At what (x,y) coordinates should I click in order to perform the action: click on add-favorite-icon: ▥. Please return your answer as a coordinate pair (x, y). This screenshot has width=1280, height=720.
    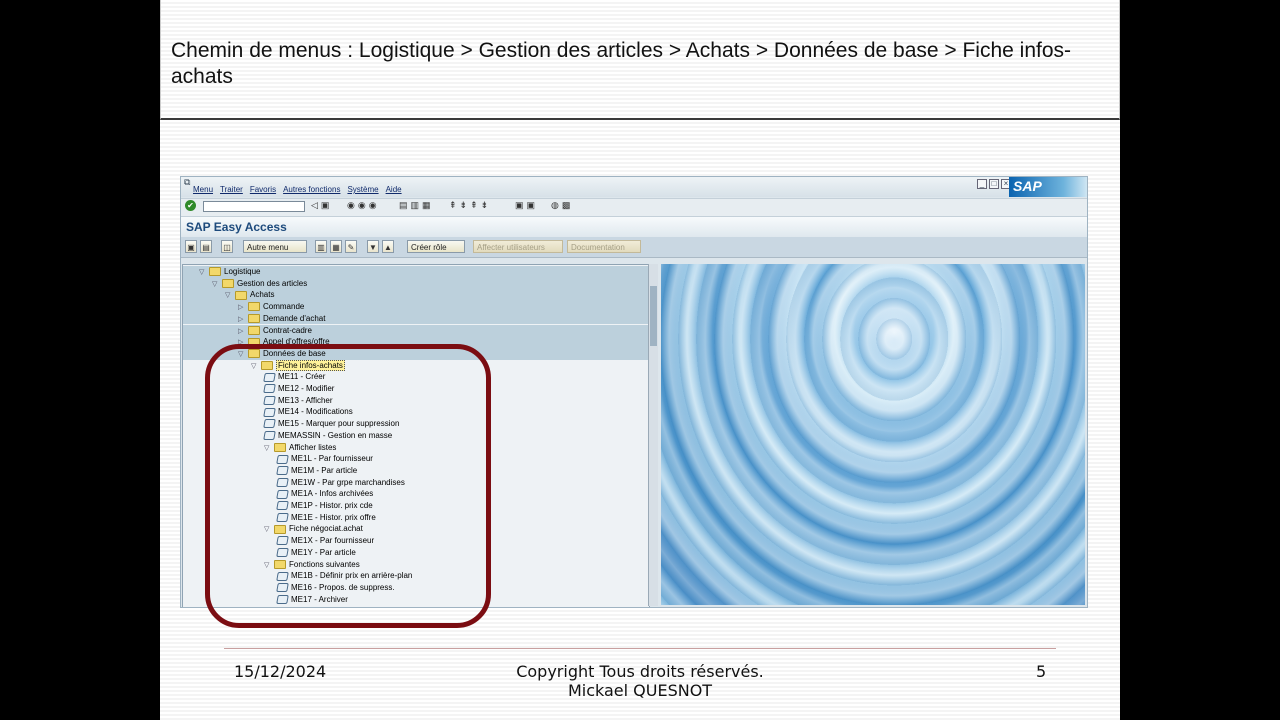
    Looking at the image, I should click on (321, 246).